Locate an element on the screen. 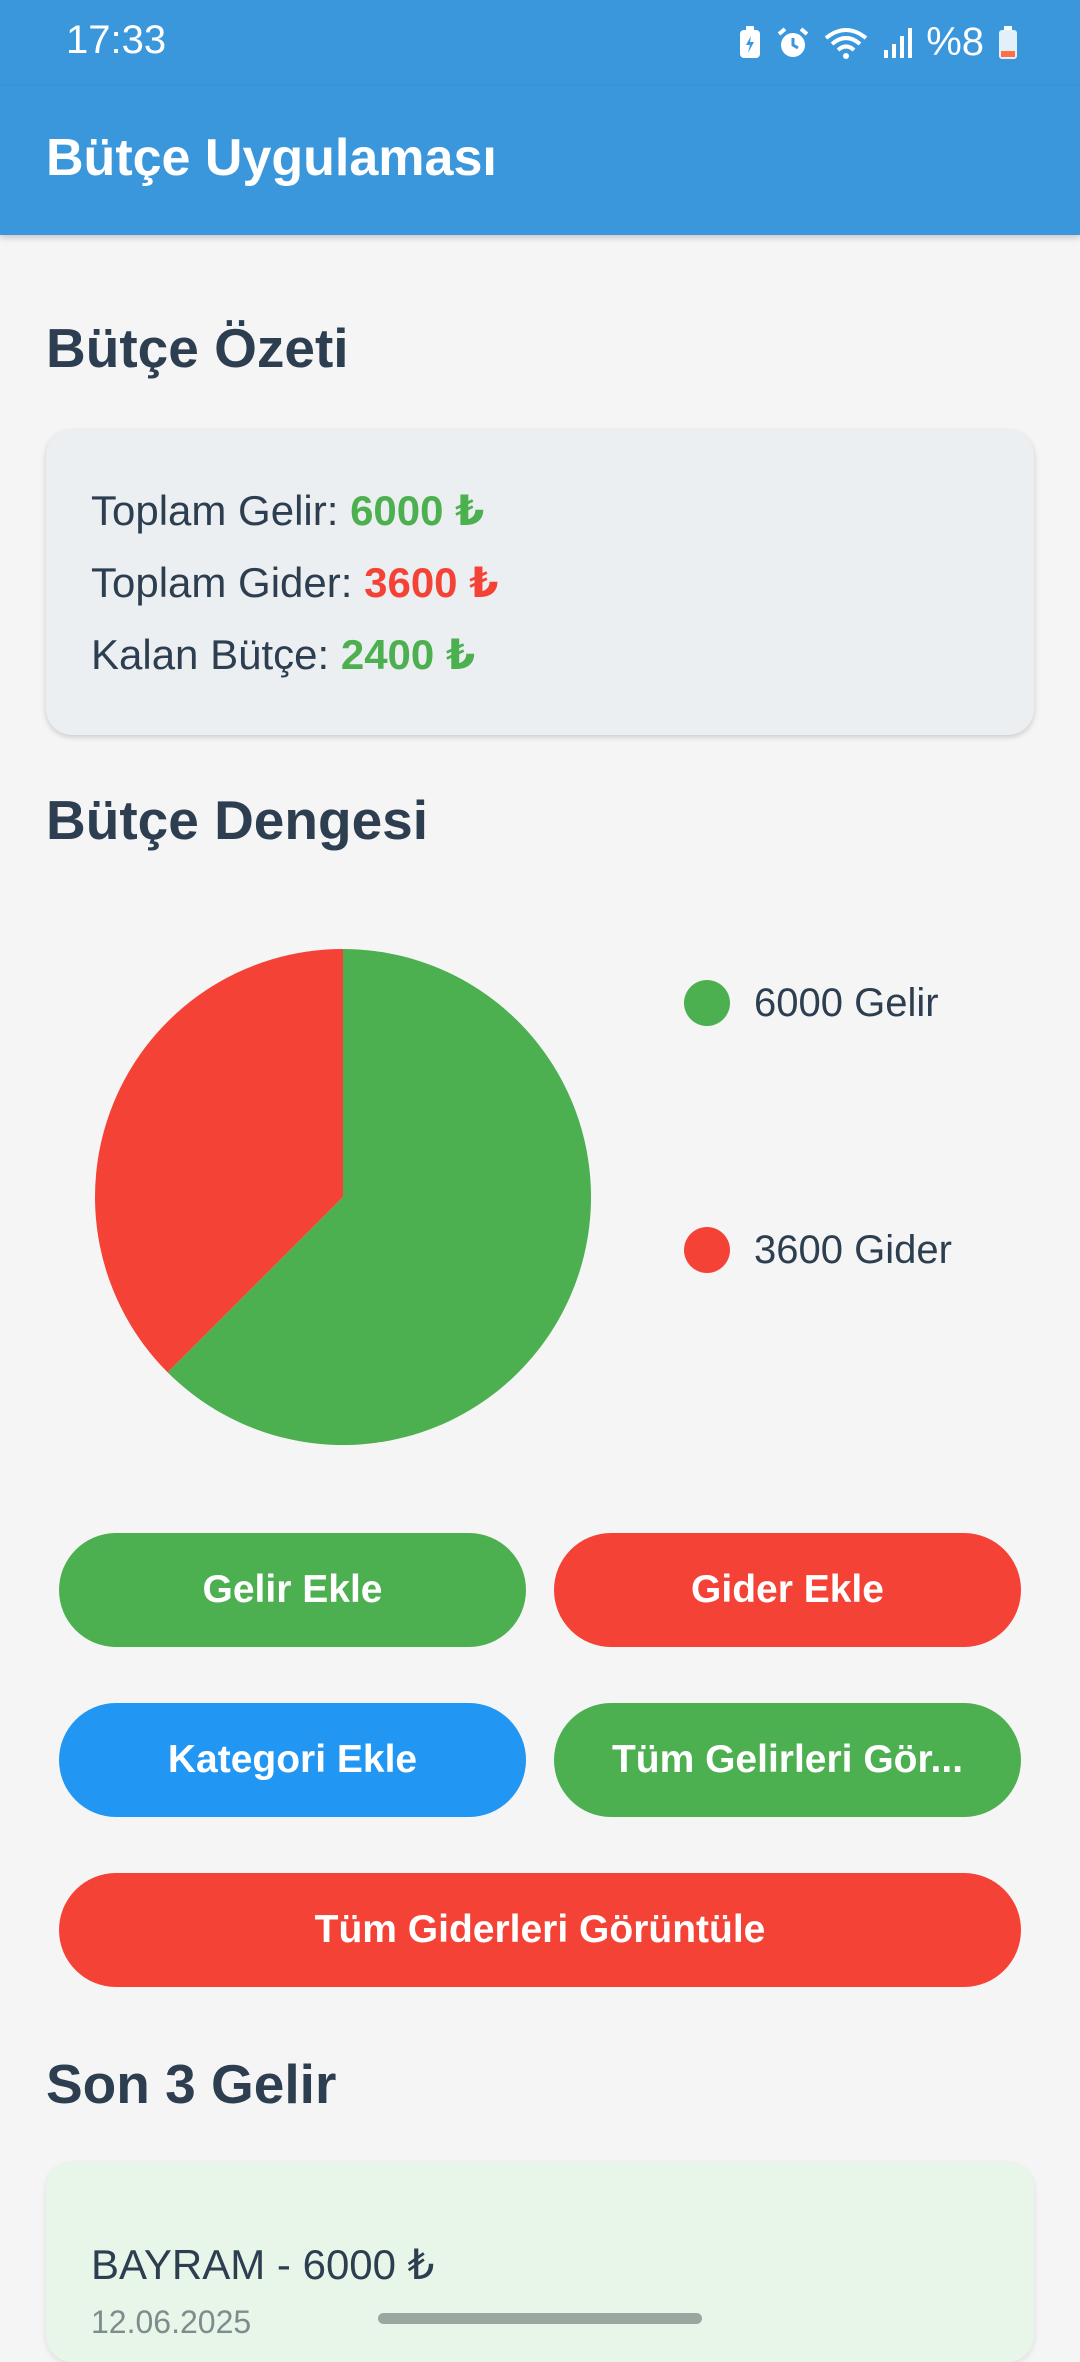  view-all-expenses-label: Tüm Giderleri Görüntüle is located at coordinates (540, 1929).